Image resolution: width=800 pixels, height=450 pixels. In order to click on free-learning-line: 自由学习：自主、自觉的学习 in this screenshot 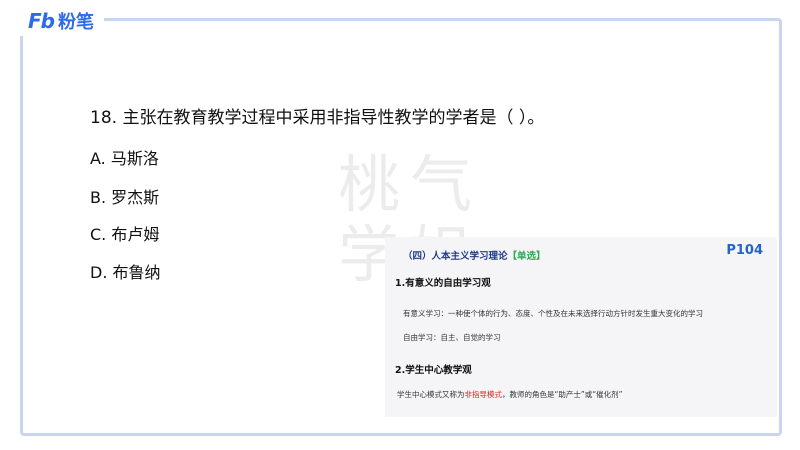, I will do `click(452, 337)`.